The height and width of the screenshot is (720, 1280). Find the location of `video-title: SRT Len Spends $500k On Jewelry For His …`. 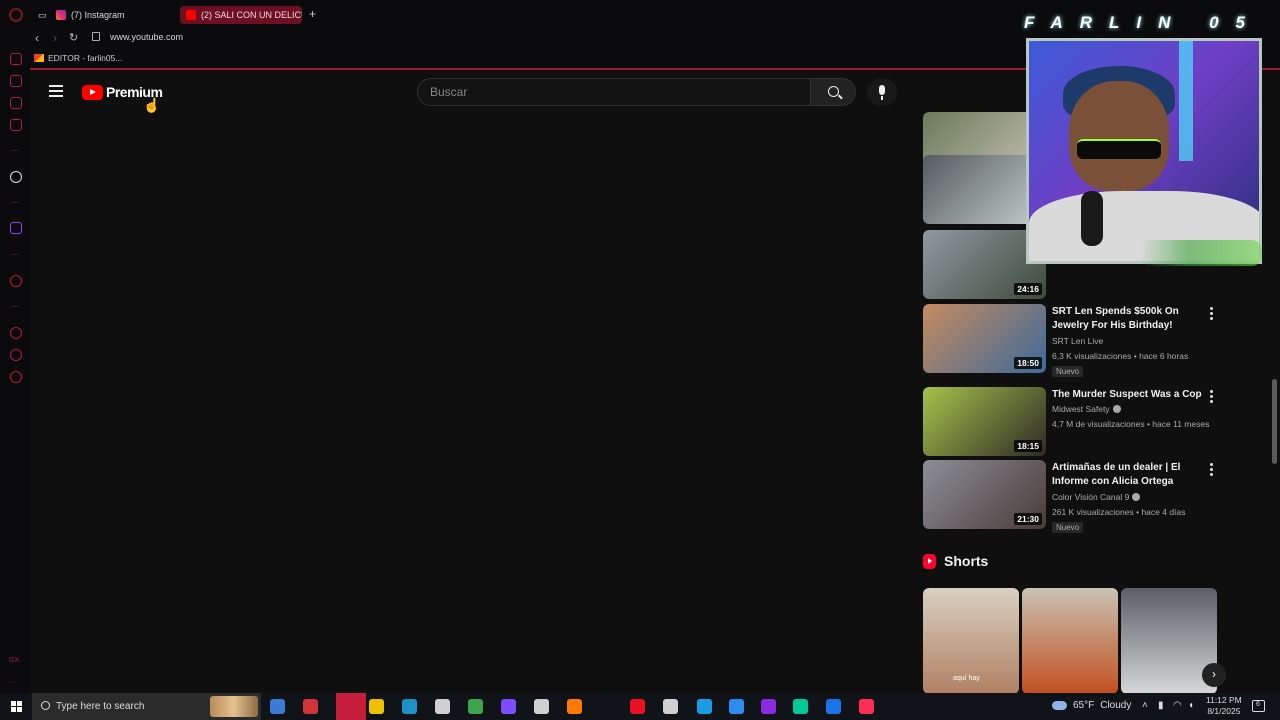

video-title: SRT Len Spends $500k On Jewelry For His … is located at coordinates (1128, 319).